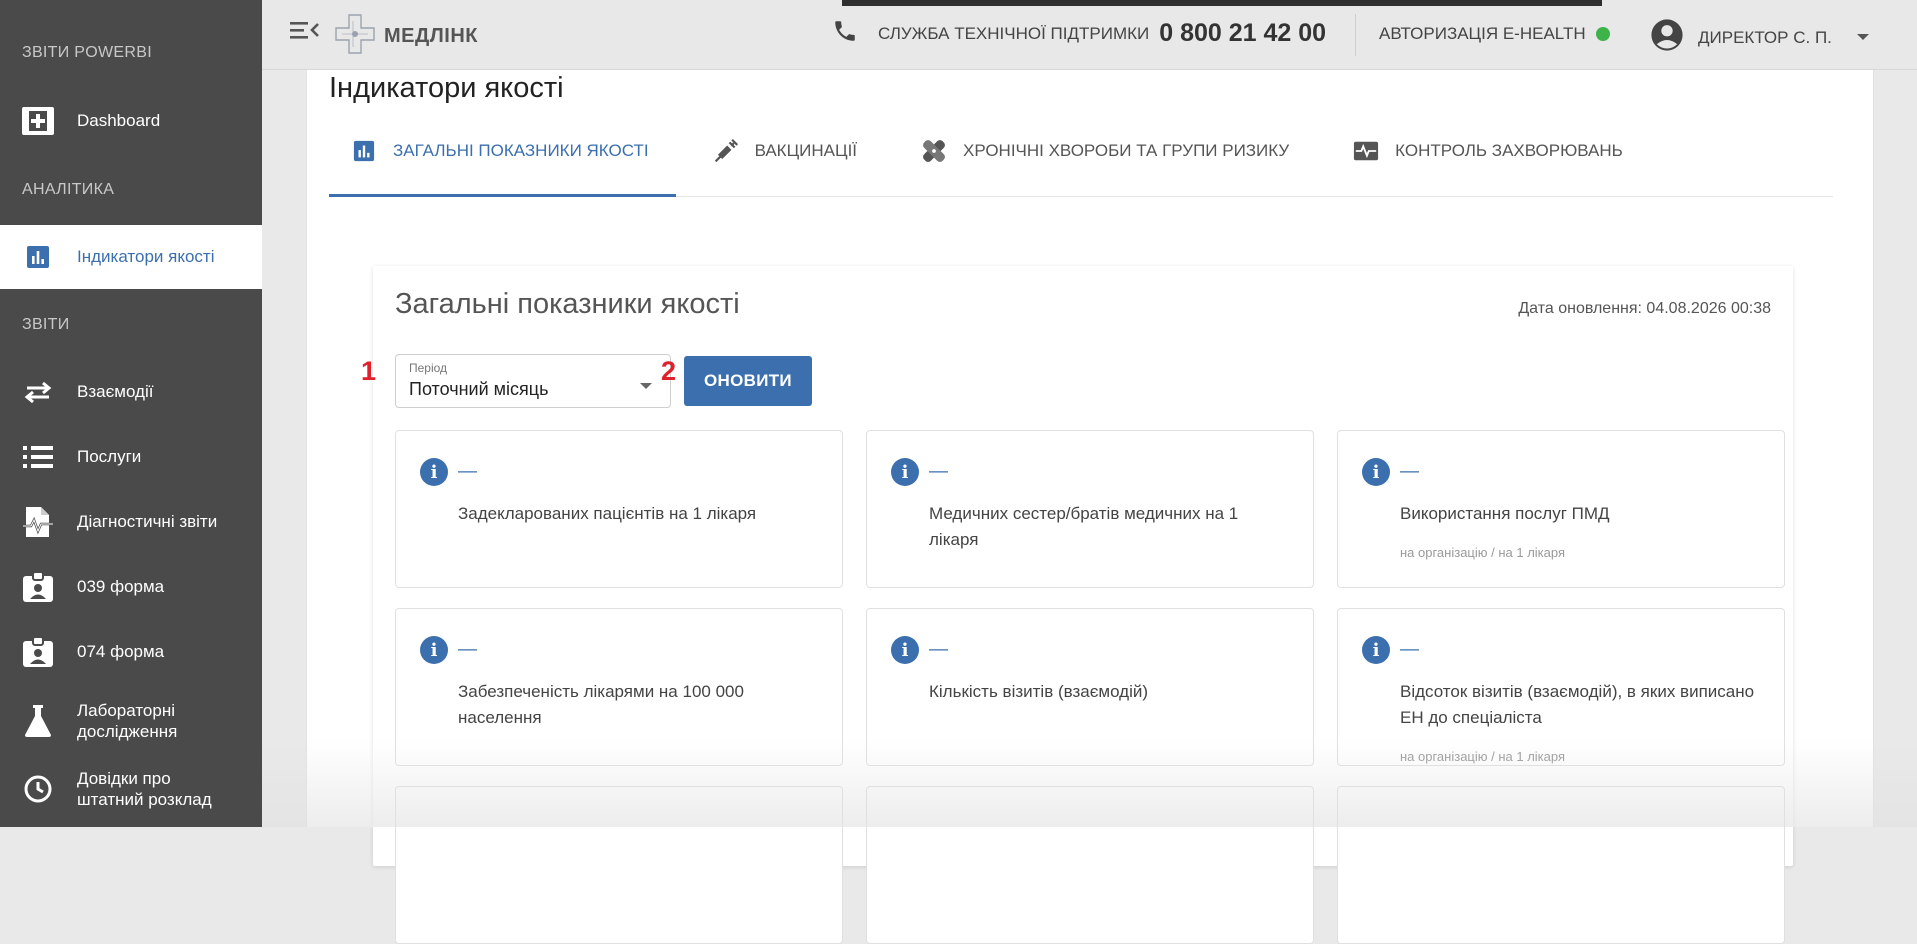 The width and height of the screenshot is (1917, 944). I want to click on tab-label: ЗАГАЛЬНІ ПОКАЗНИКИ ЯКОСТІ, so click(521, 150).